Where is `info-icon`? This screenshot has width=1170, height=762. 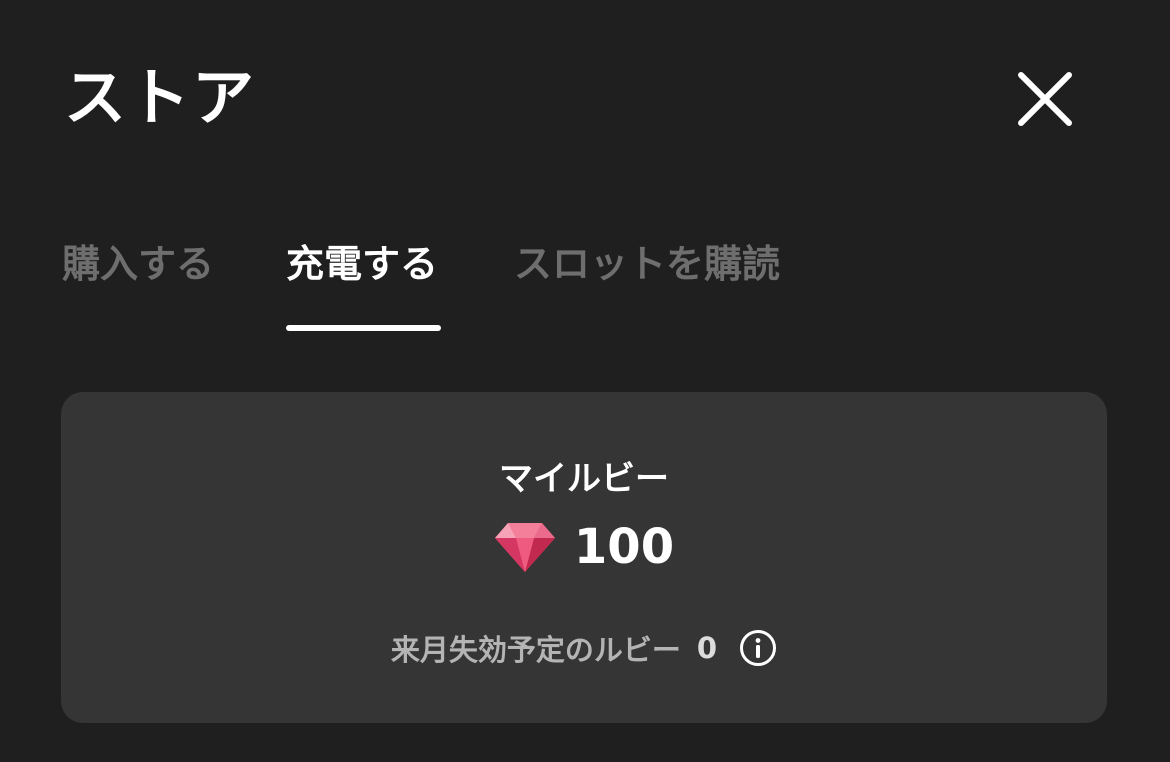 info-icon is located at coordinates (758, 648).